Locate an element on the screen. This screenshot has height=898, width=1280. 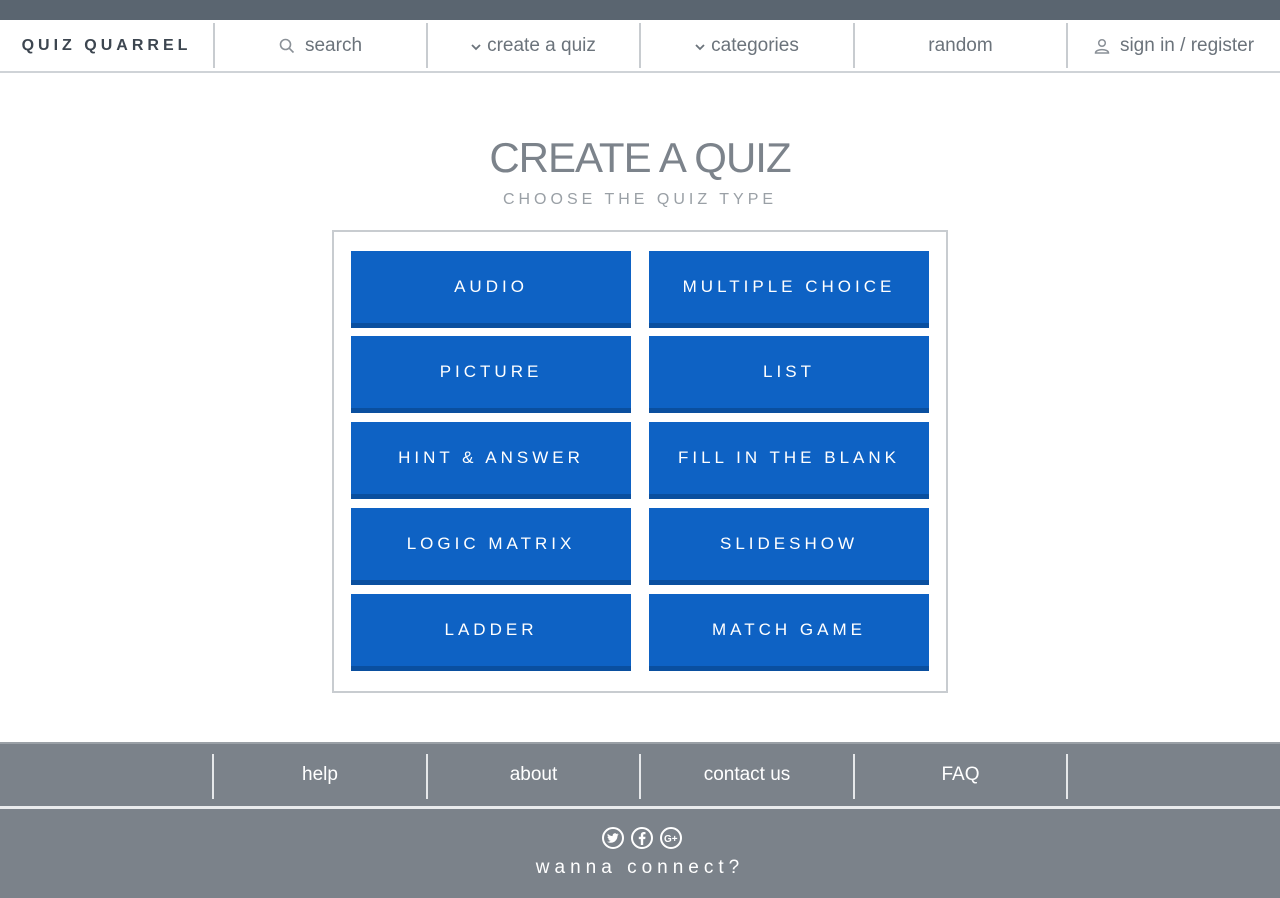
top-strip is located at coordinates (640, 10).